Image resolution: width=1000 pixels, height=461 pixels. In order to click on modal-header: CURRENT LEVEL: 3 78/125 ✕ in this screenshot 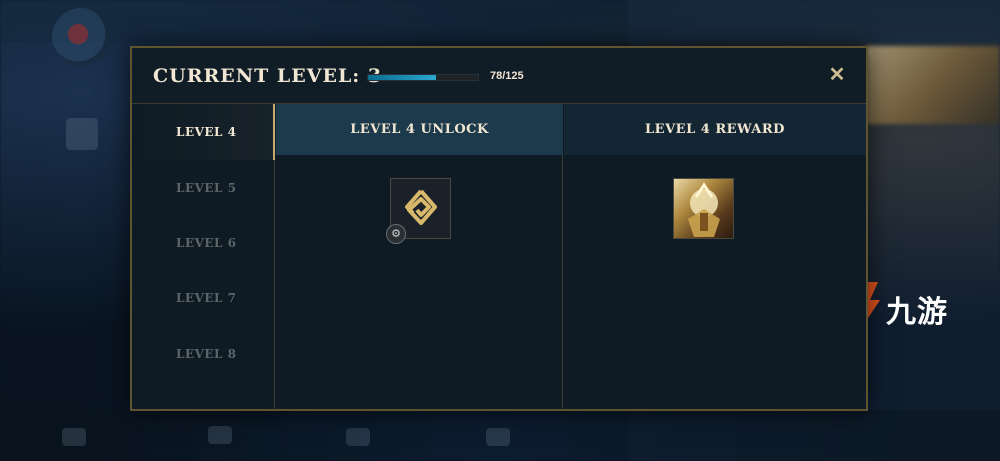, I will do `click(499, 76)`.